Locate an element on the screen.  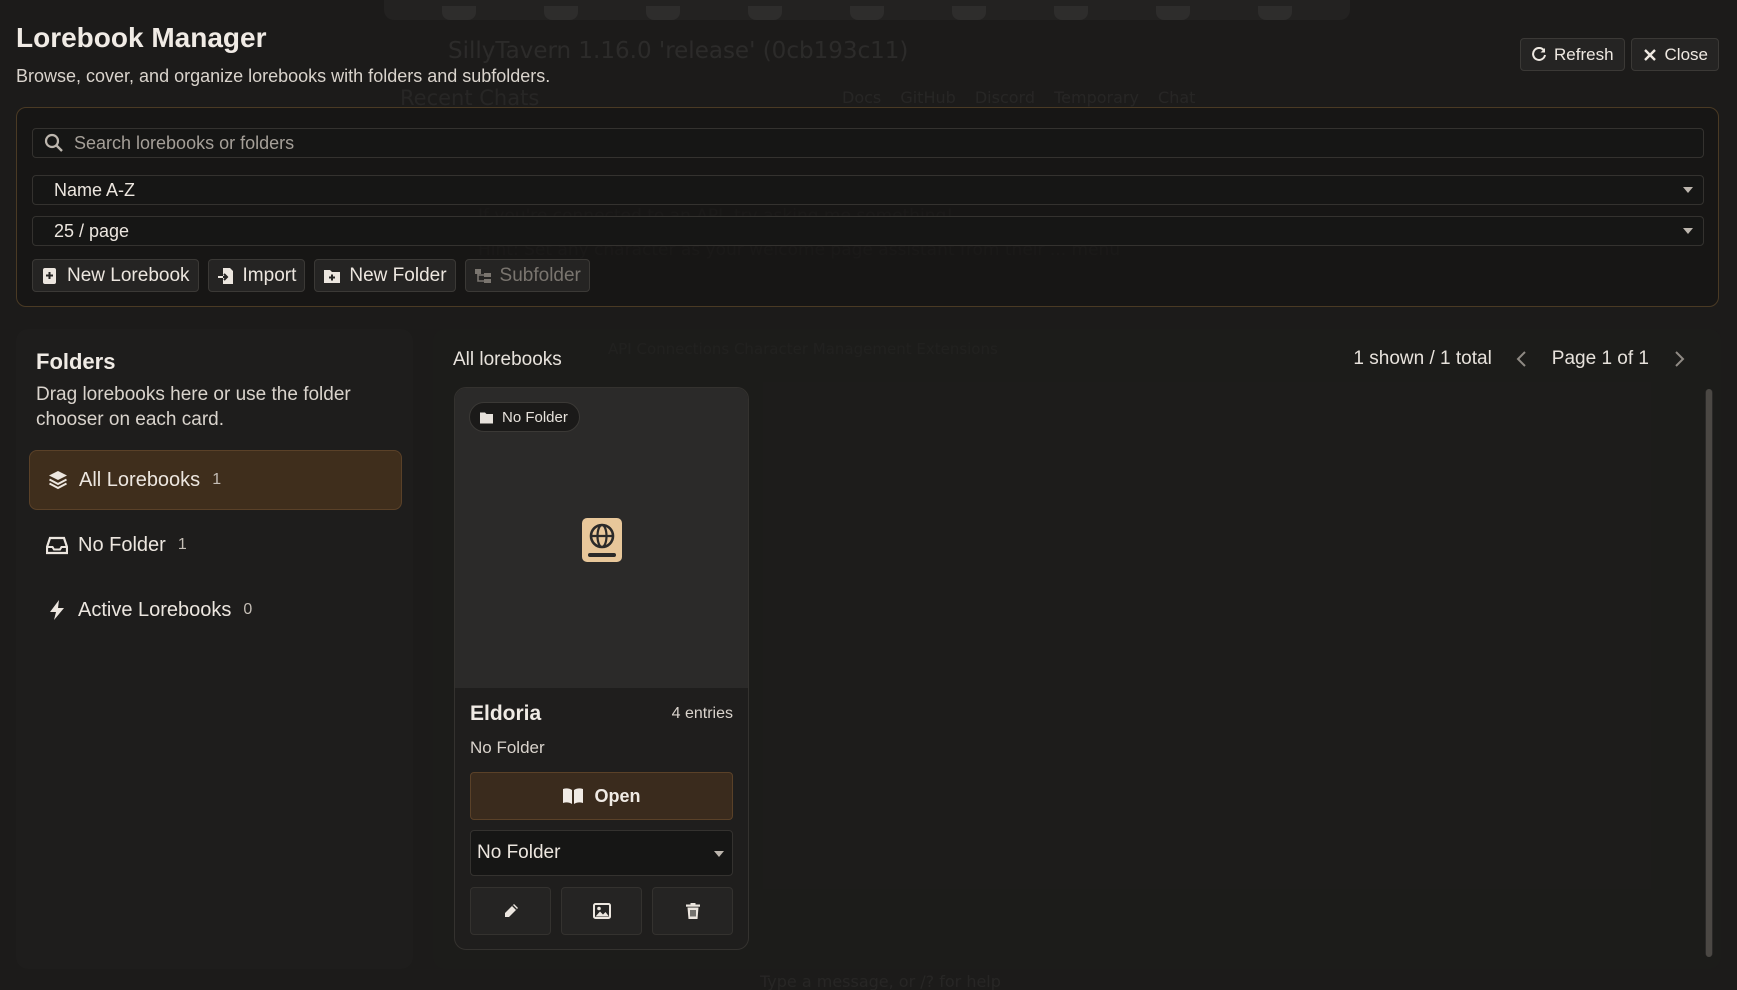
subfolder-label: Subfolder is located at coordinates (540, 275).